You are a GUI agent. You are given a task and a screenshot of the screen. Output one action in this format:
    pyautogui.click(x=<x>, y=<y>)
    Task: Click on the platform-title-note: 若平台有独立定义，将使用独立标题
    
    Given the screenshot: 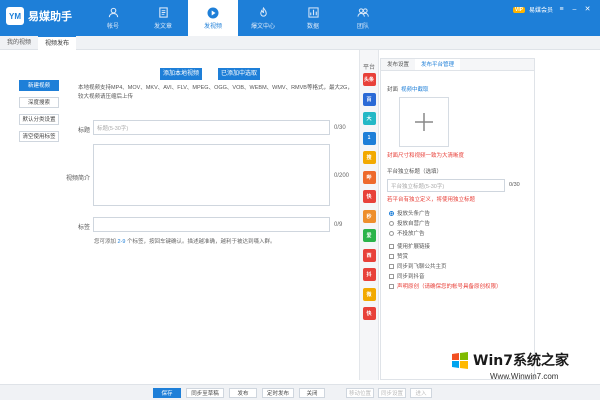 What is the action you would take?
    pyautogui.click(x=431, y=200)
    